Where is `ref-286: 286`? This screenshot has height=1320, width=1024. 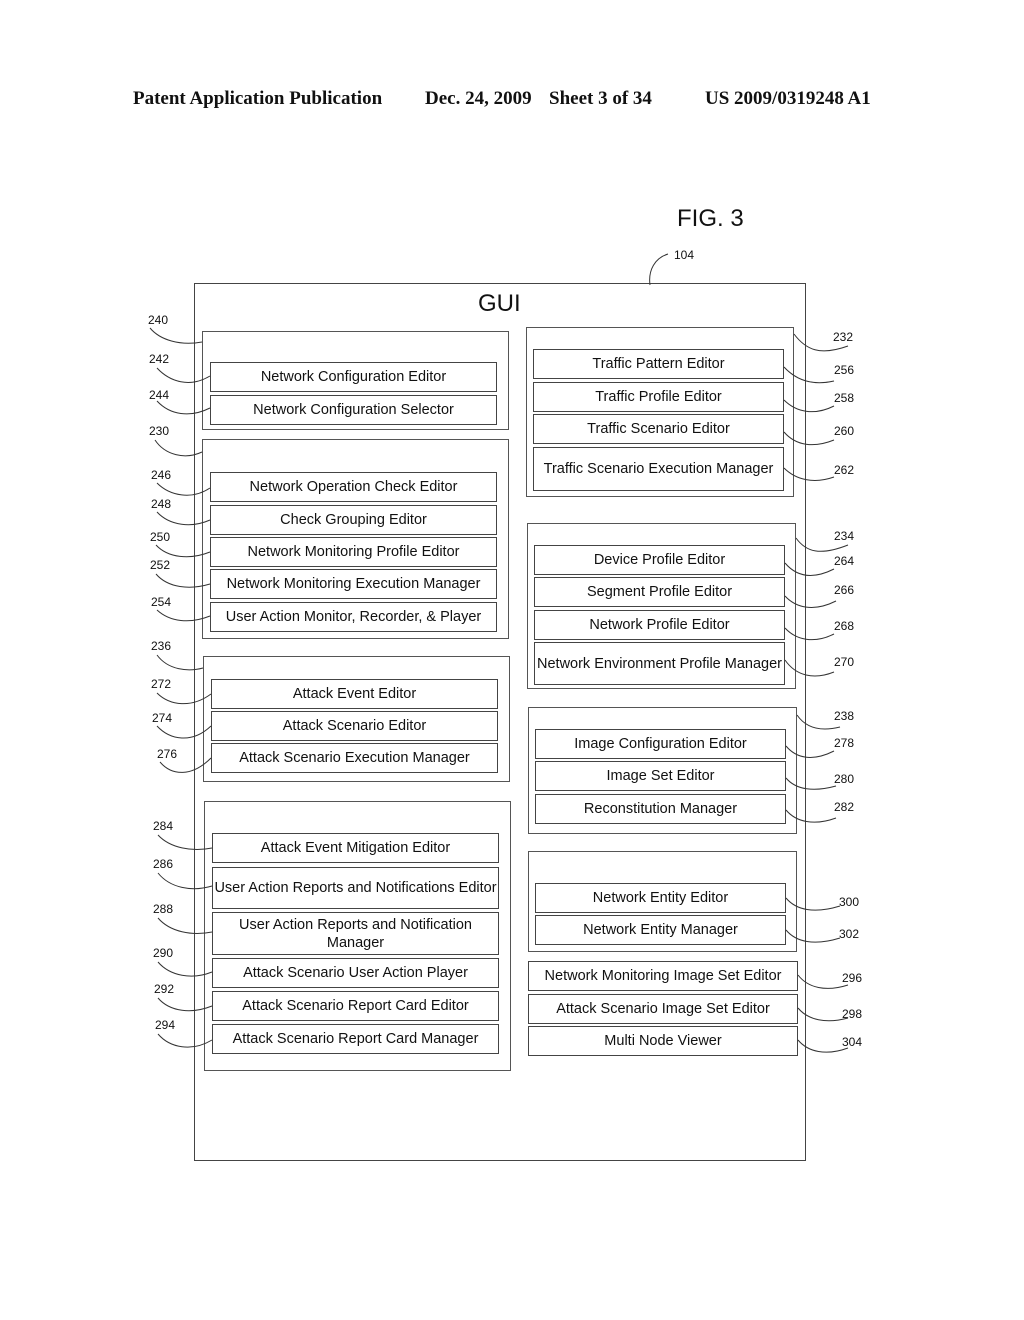 ref-286: 286 is located at coordinates (163, 864).